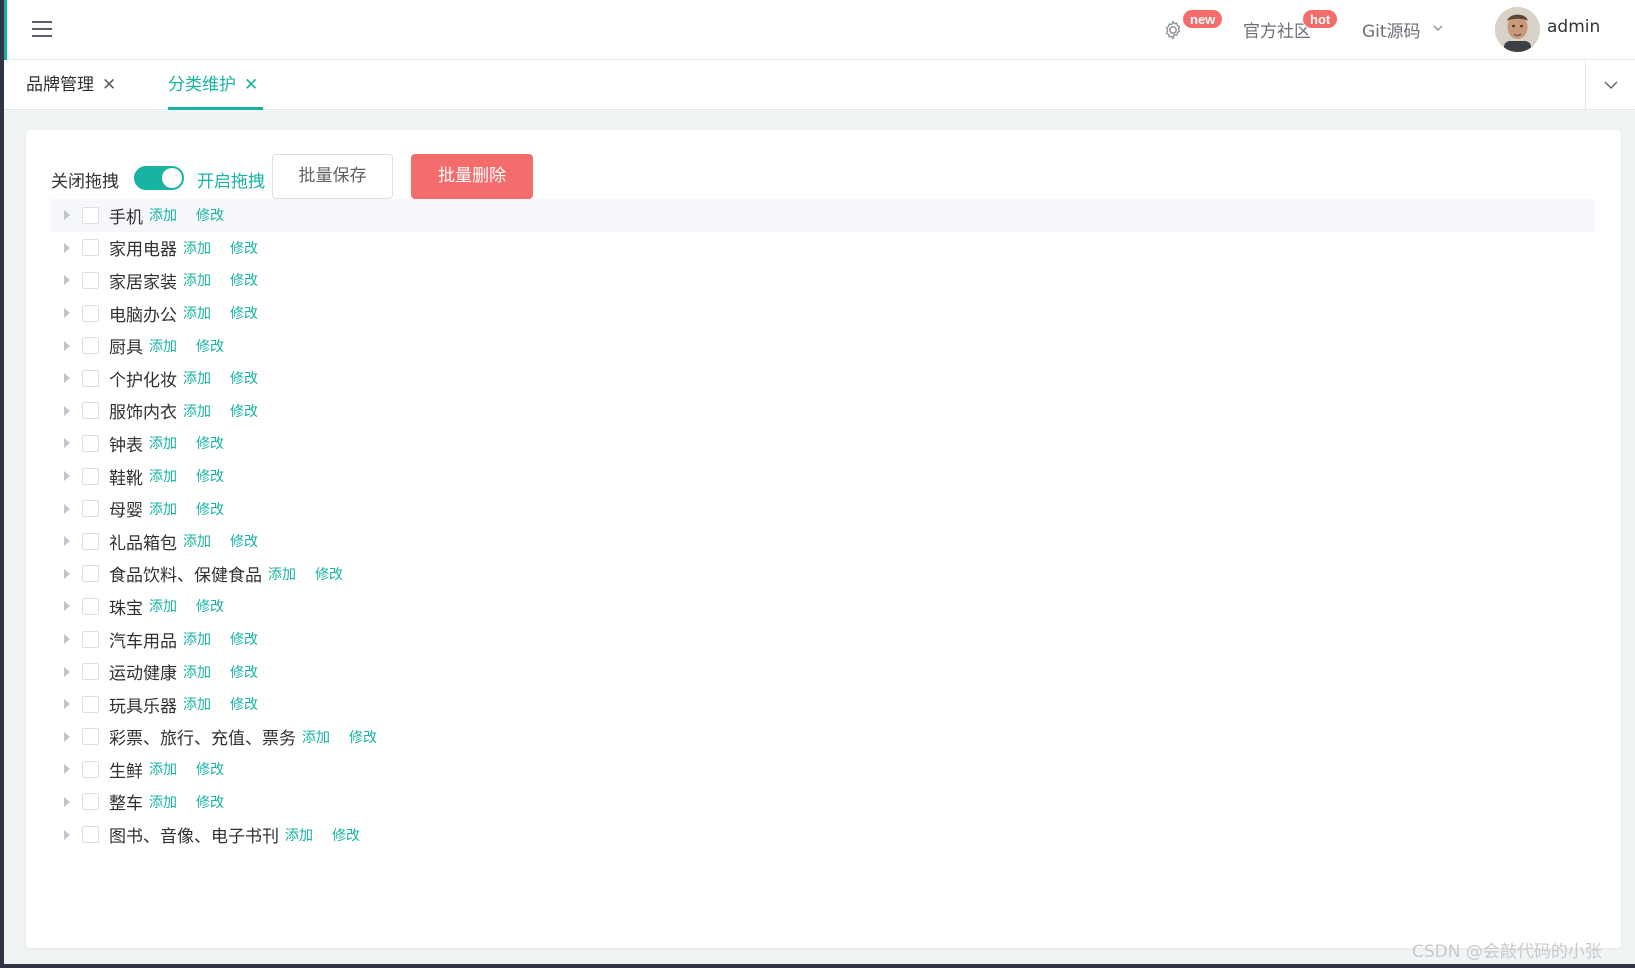 The height and width of the screenshot is (968, 1635). What do you see at coordinates (823, 215) in the screenshot?
I see `tree-node: 手机 添加 修改` at bounding box center [823, 215].